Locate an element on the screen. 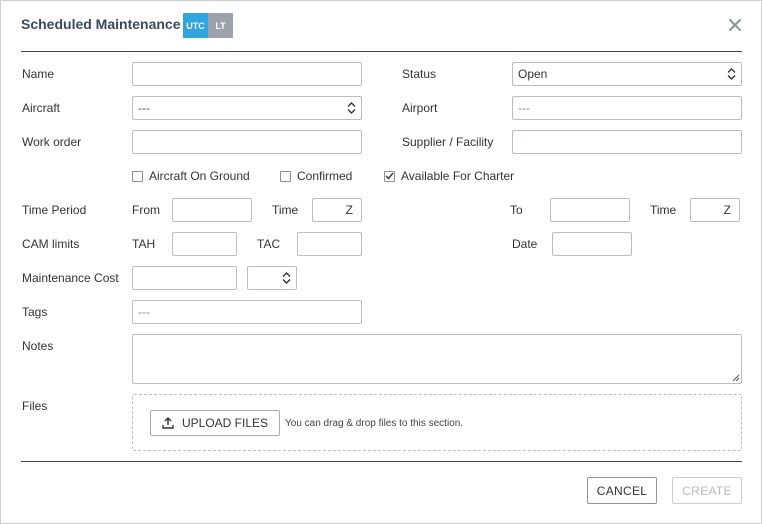 This screenshot has width=762, height=524. close-icon is located at coordinates (735, 25).